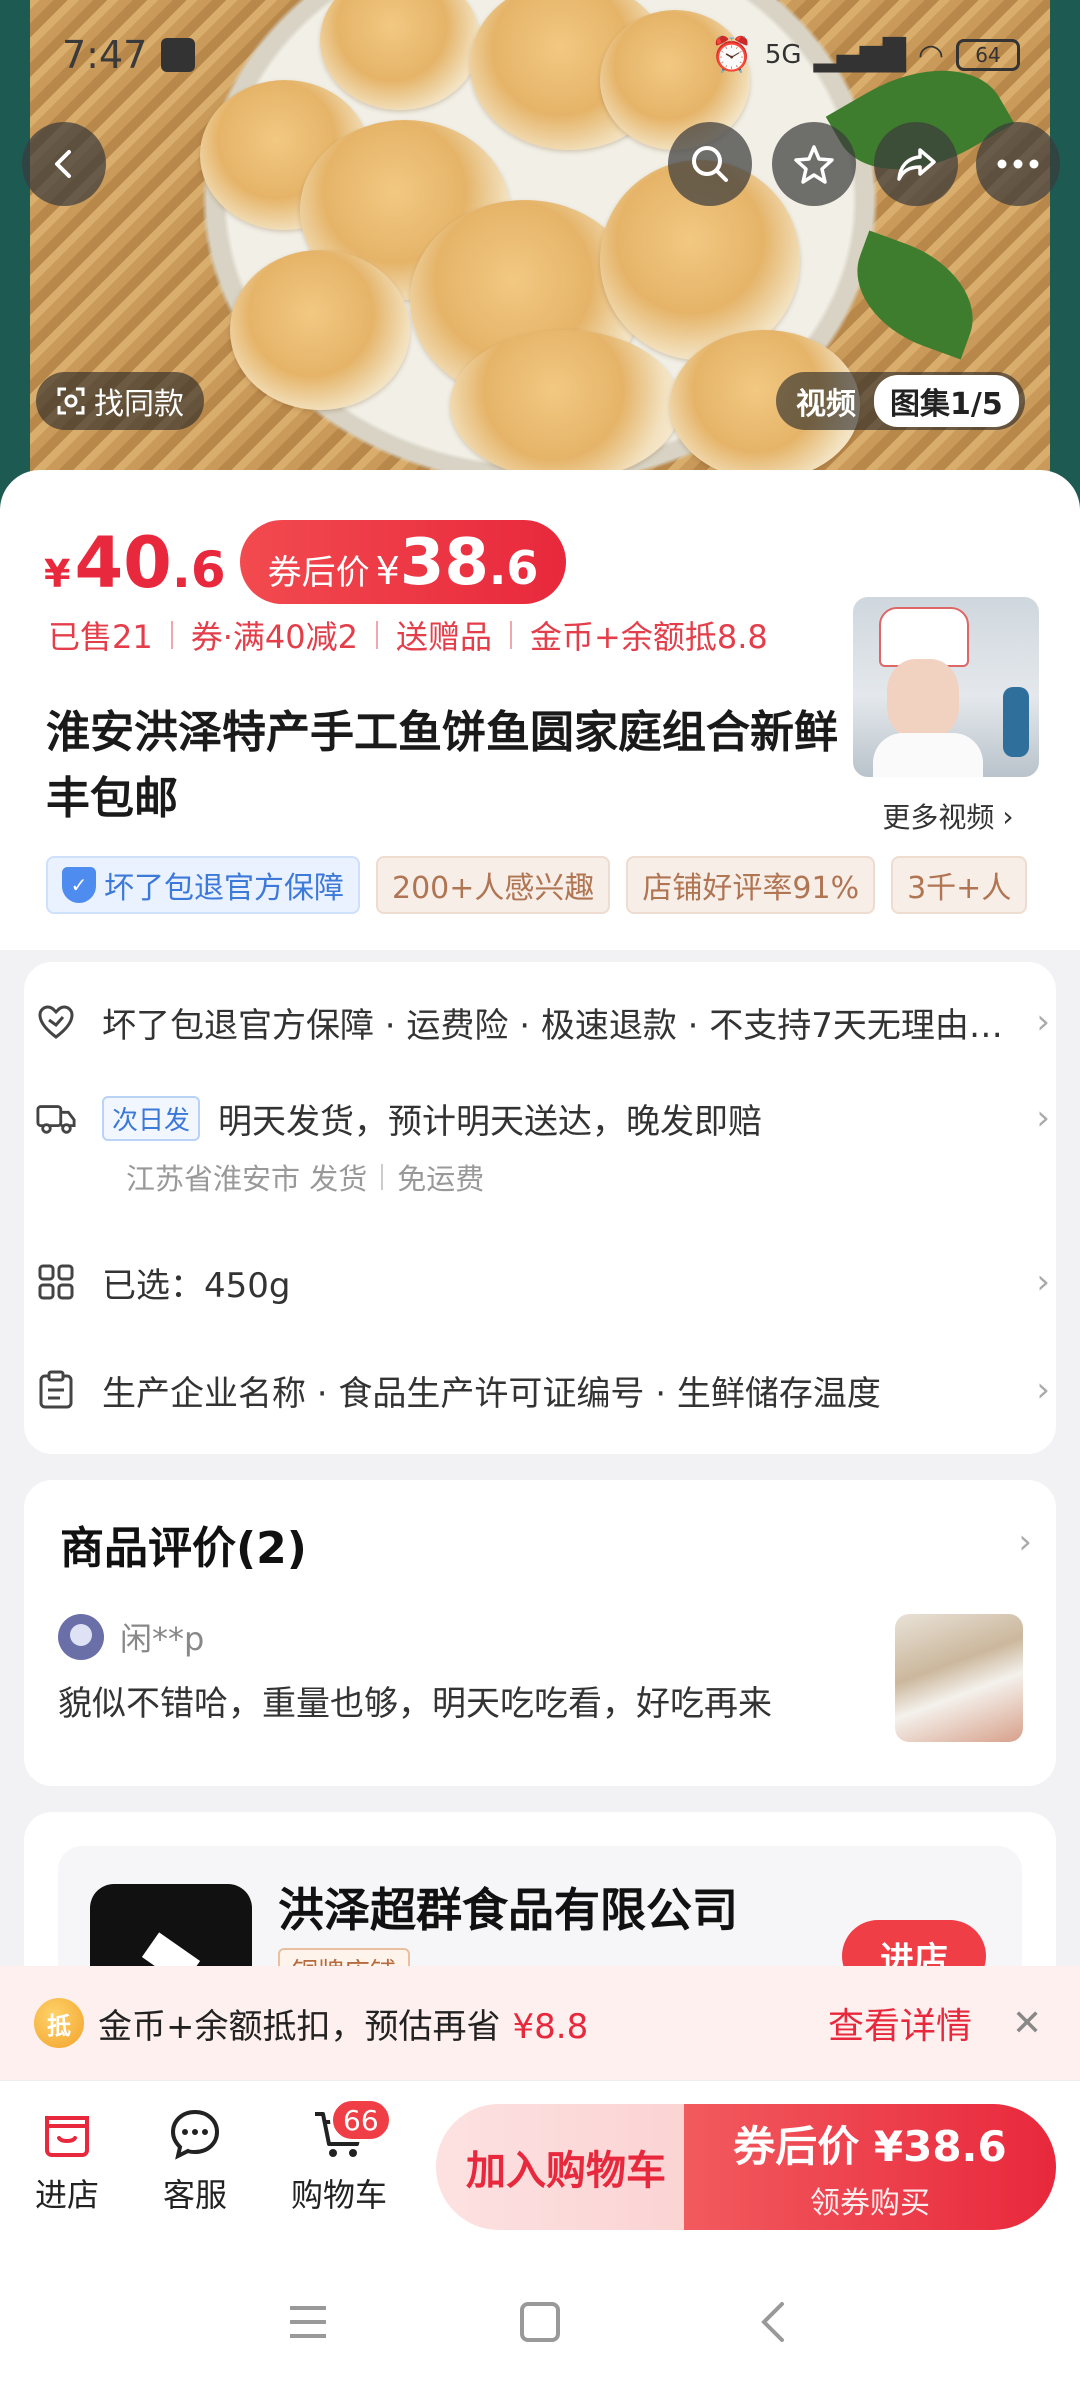 The width and height of the screenshot is (1080, 2400). What do you see at coordinates (959, 1678) in the screenshot?
I see `review-photo` at bounding box center [959, 1678].